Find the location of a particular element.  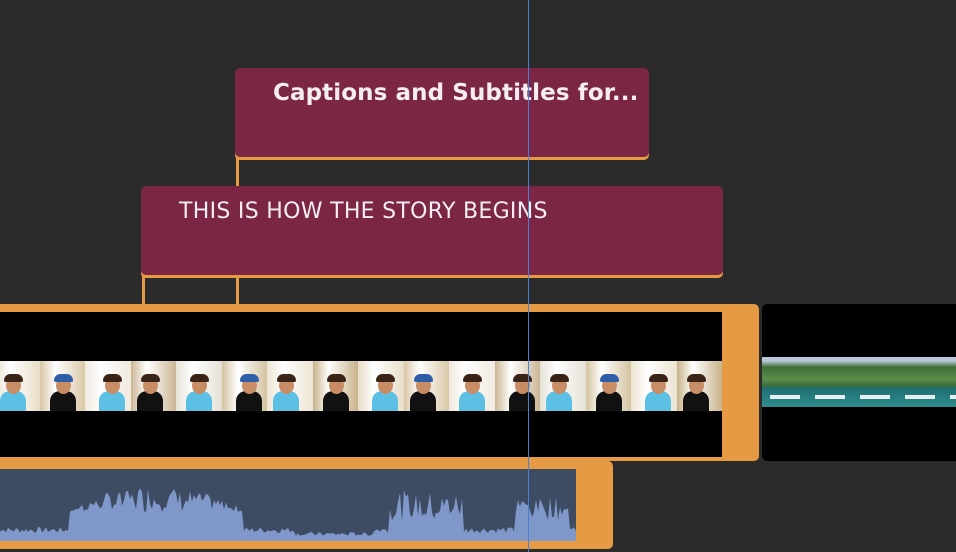

video-filmstrip is located at coordinates (361, 386).